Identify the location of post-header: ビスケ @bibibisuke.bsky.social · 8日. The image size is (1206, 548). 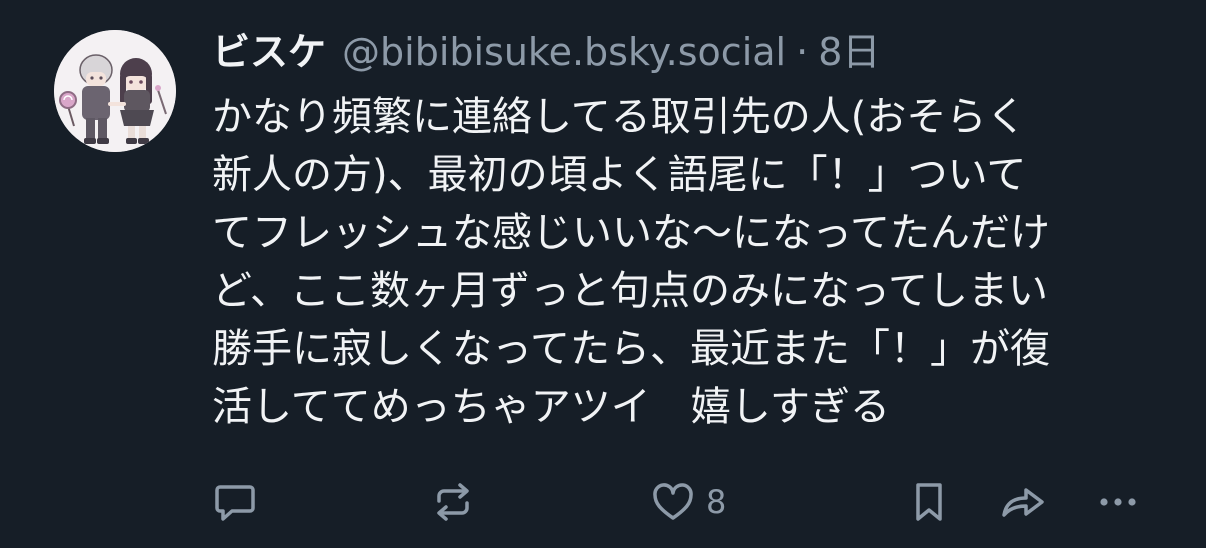
(692, 52).